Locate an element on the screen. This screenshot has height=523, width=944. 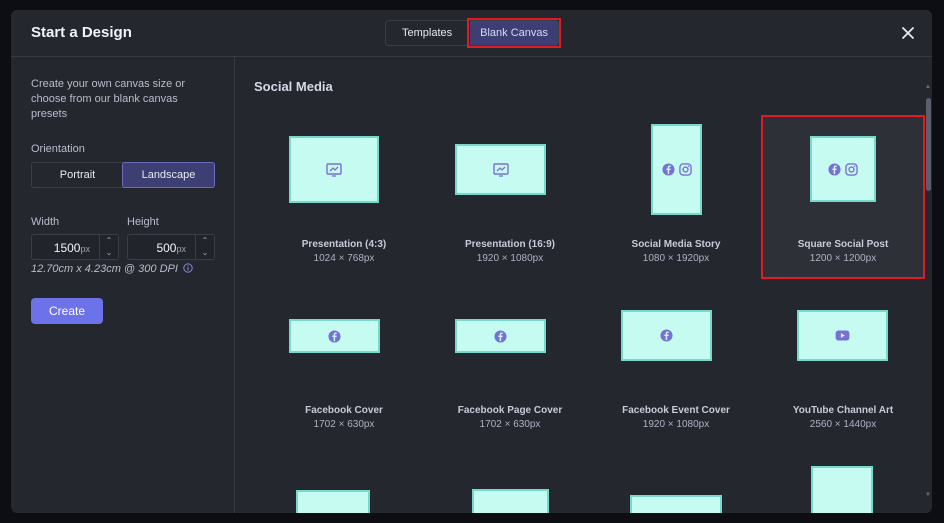
preset-name: Facebook Event Cover is located at coordinates (676, 410).